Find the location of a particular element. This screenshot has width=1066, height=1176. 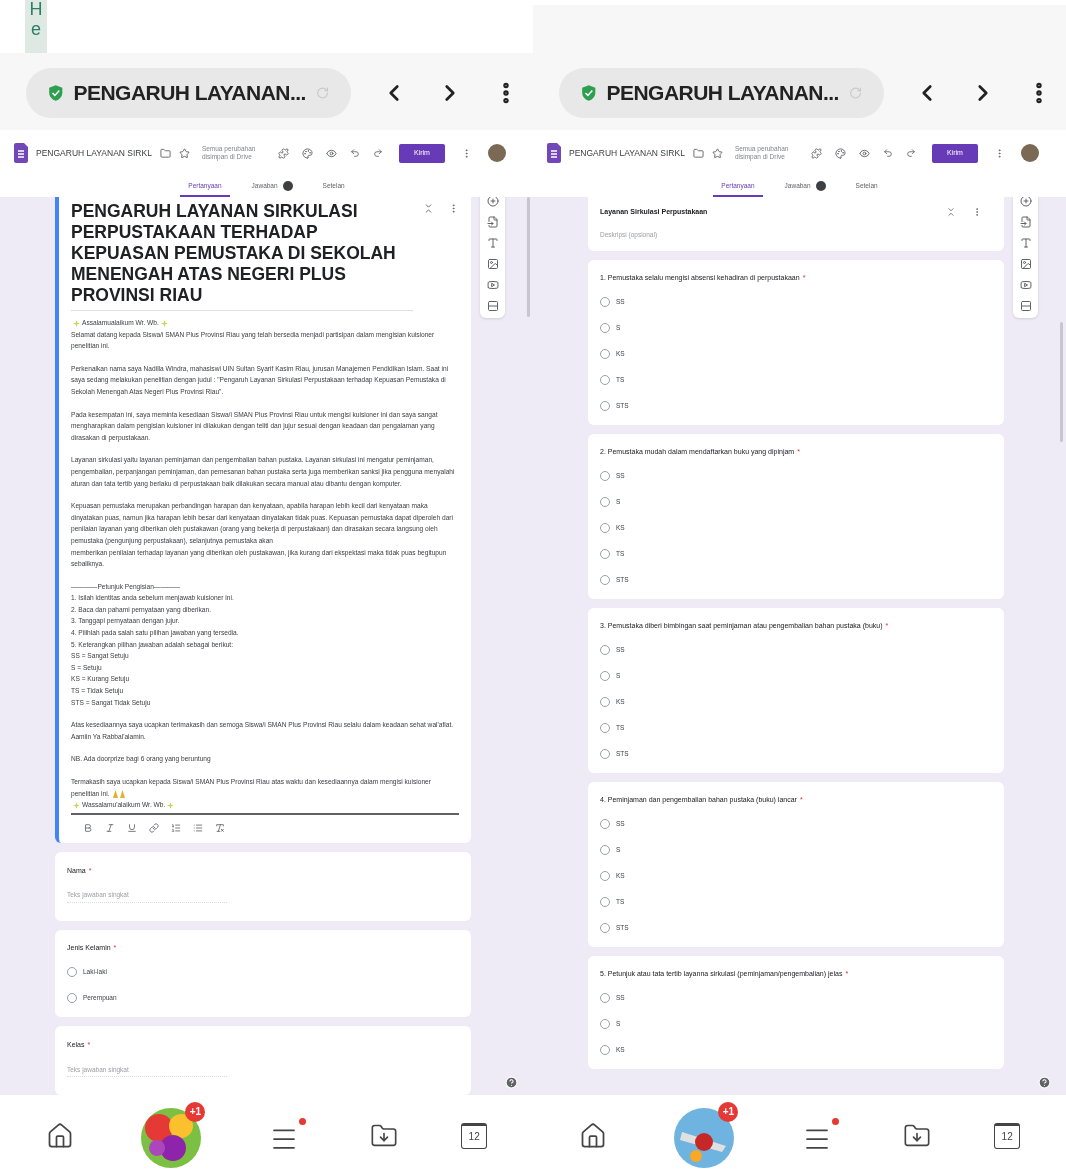

vertical-text: He is located at coordinates (36, 26).